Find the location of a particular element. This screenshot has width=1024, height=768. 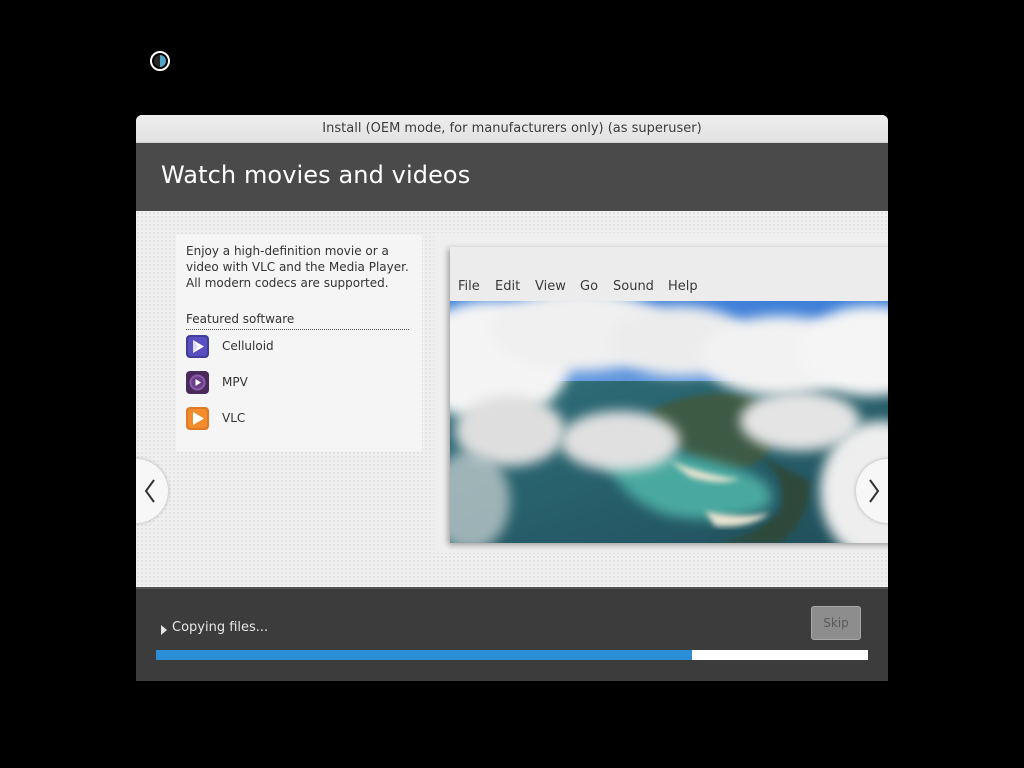

featured-software-label: Featured software is located at coordinates (297, 321).